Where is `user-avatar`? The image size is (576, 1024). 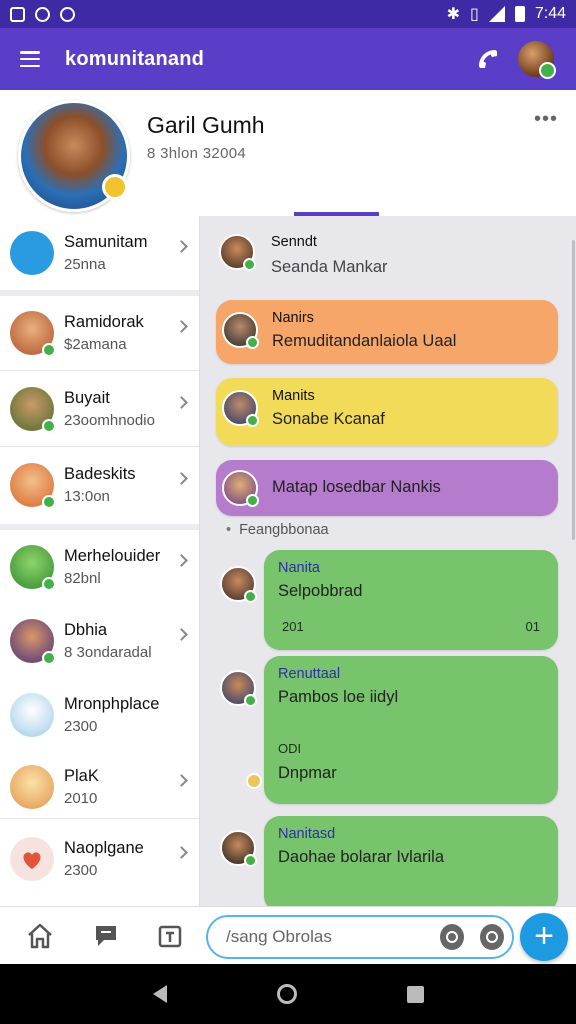 user-avatar is located at coordinates (536, 59).